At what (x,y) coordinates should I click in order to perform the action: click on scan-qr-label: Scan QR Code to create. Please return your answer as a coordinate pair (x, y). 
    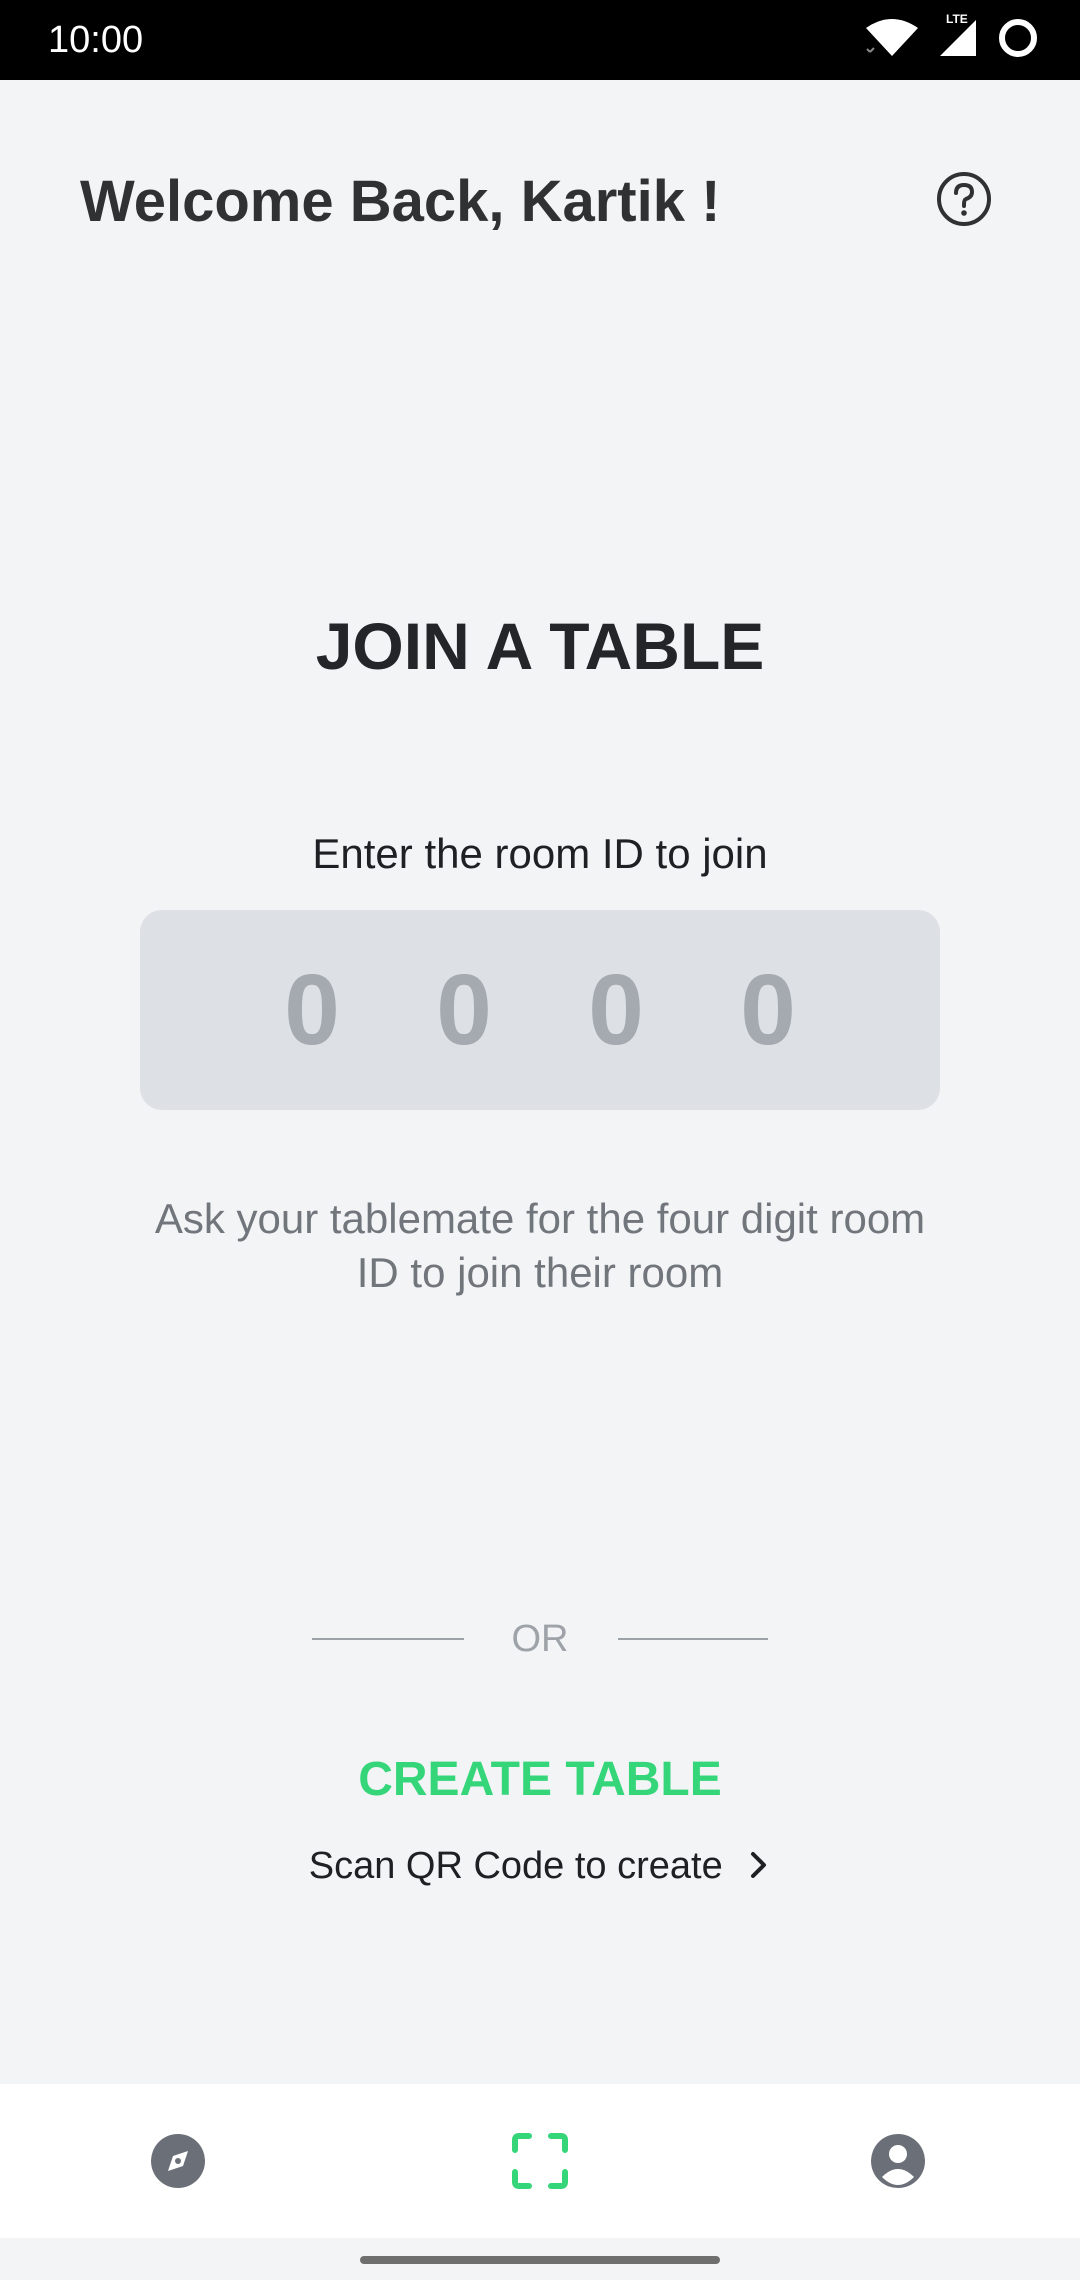
    Looking at the image, I should click on (515, 1866).